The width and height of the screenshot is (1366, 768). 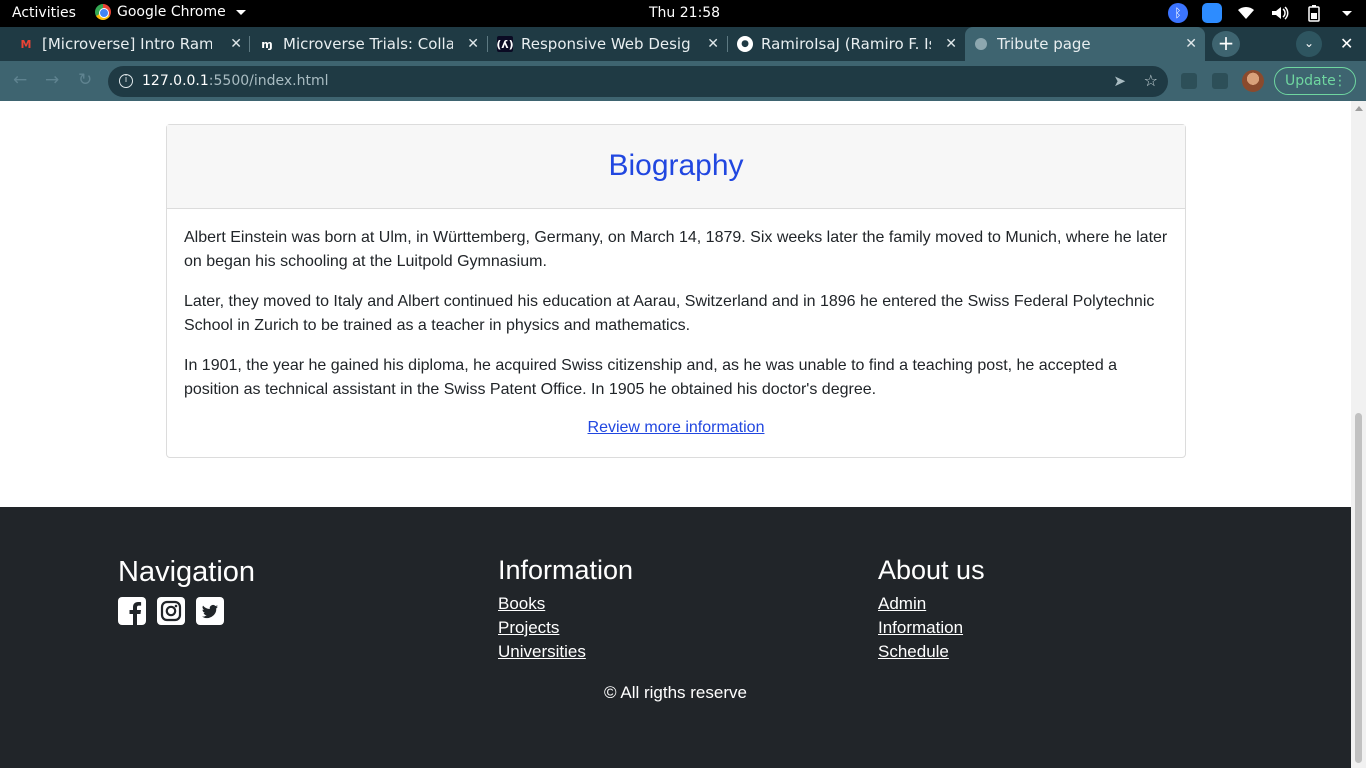 What do you see at coordinates (235, 81) in the screenshot?
I see `url-text: 127.0.0.1:5500/index.html` at bounding box center [235, 81].